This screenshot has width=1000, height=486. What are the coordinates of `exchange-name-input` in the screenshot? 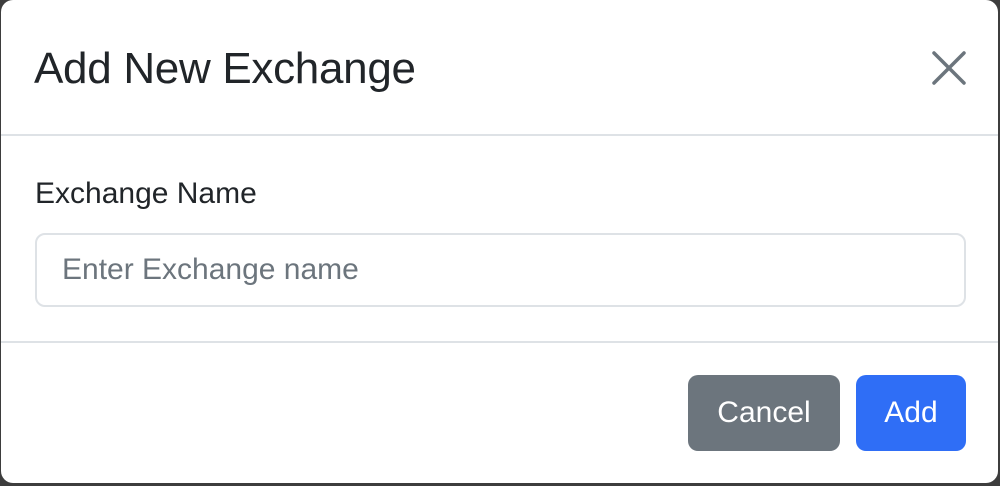 It's located at (500, 270).